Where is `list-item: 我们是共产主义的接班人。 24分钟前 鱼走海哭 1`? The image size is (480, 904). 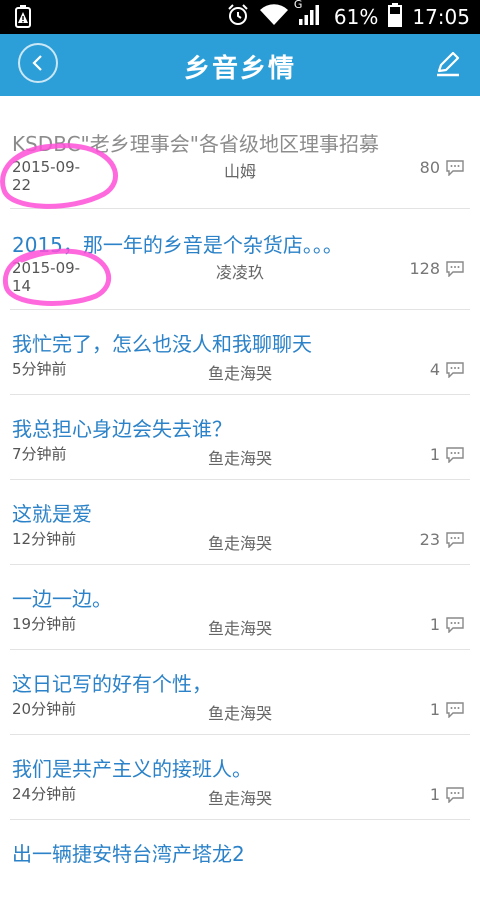
list-item: 我们是共产主义的接班人。 24分钟前 鱼走海哭 1 is located at coordinates (240, 777).